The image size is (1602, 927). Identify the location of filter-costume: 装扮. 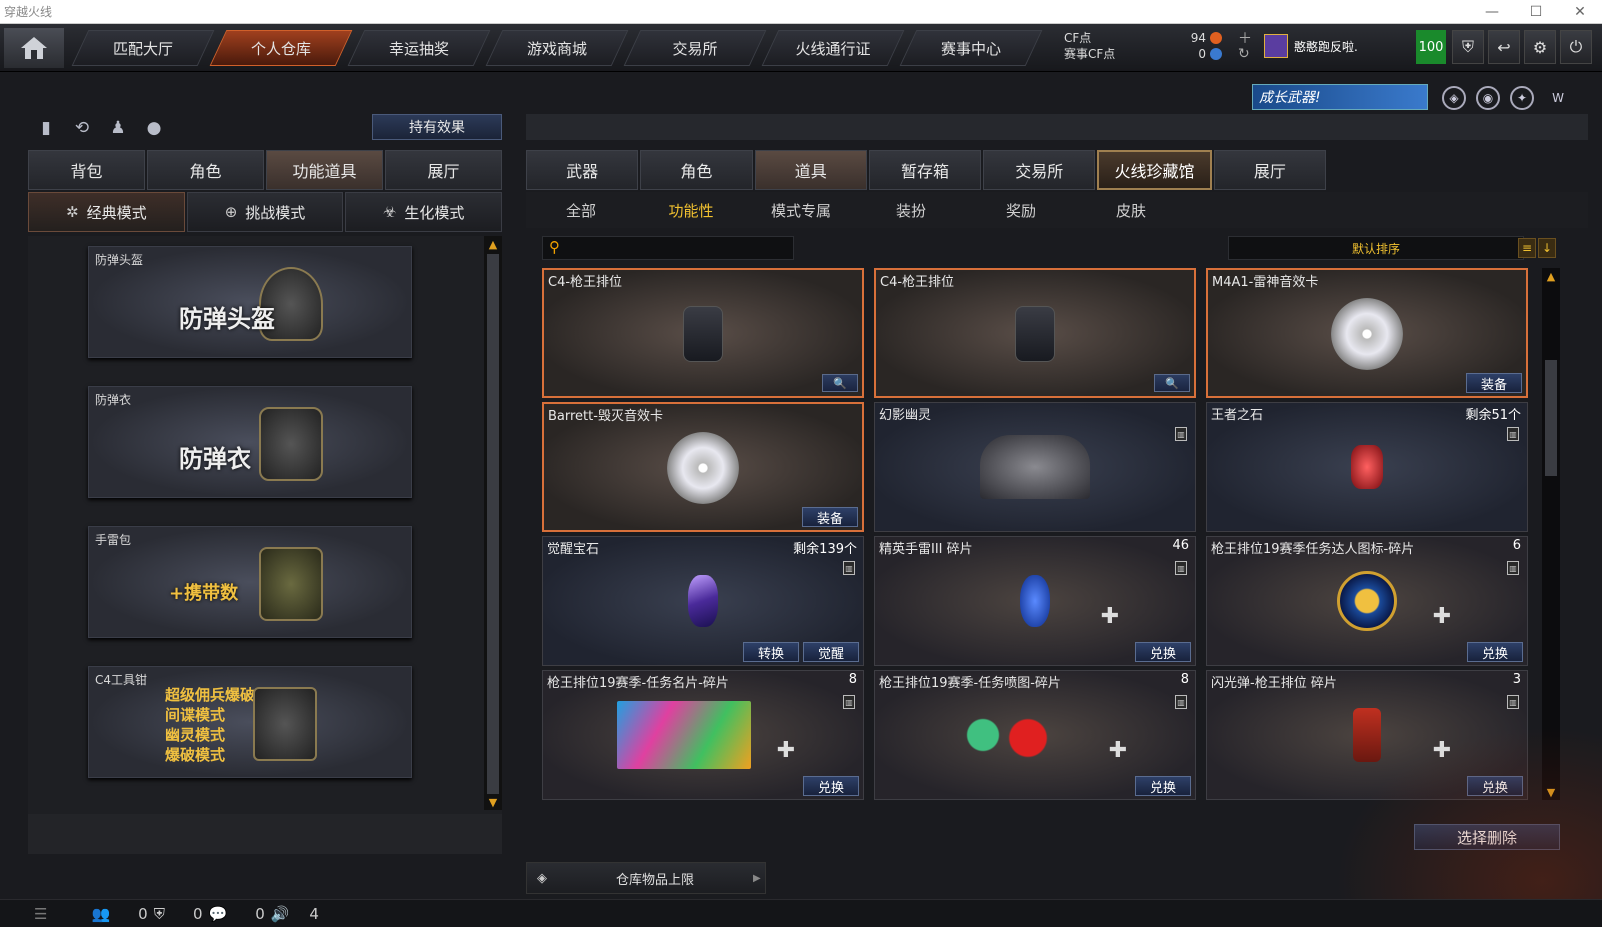
(911, 210).